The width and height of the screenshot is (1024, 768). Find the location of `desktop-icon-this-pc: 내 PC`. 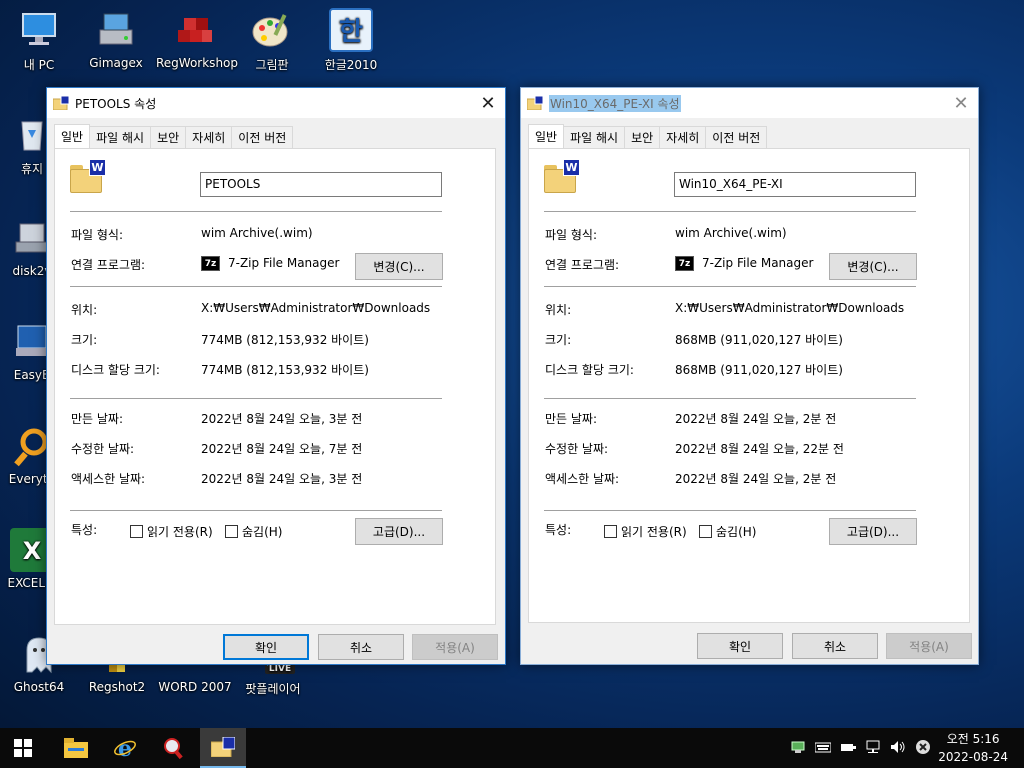

desktop-icon-this-pc: 내 PC is located at coordinates (39, 40).